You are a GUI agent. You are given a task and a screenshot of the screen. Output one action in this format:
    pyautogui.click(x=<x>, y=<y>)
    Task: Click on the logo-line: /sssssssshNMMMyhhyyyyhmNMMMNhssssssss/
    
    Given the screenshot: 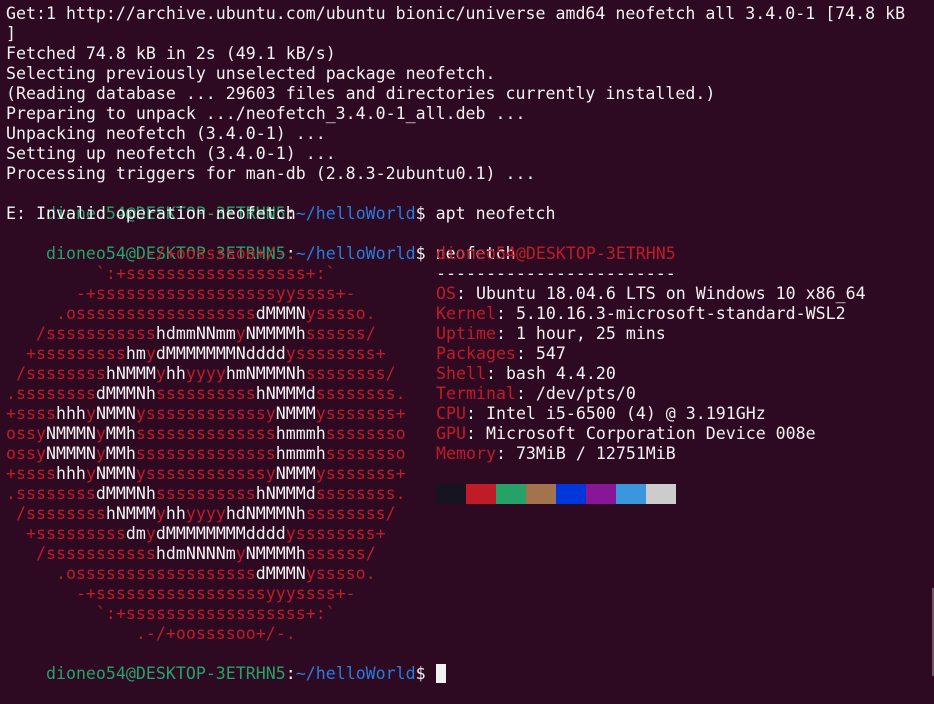 What is the action you would take?
    pyautogui.click(x=201, y=373)
    